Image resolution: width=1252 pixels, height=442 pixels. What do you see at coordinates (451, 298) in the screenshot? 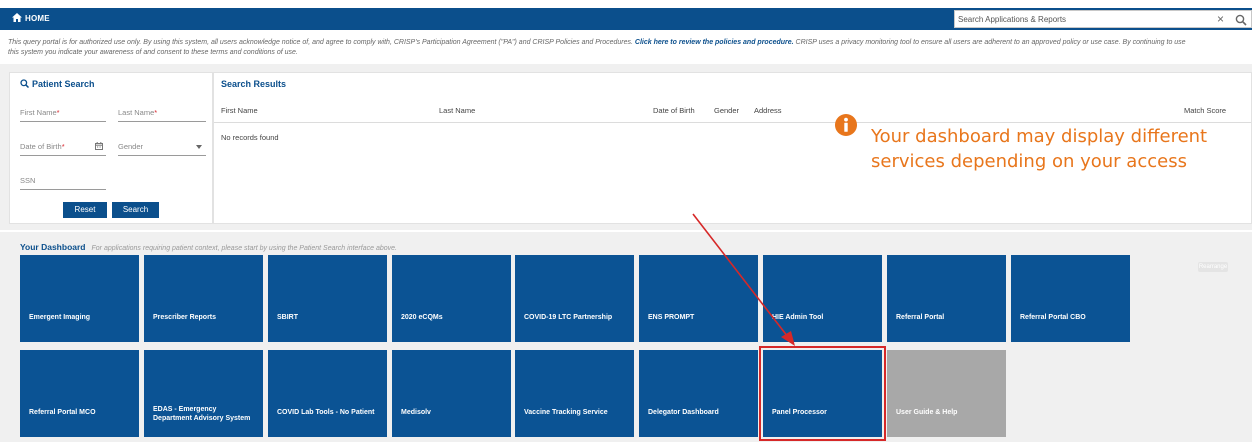
I see `tile-2020-ecqms: 2020 eCQMs` at bounding box center [451, 298].